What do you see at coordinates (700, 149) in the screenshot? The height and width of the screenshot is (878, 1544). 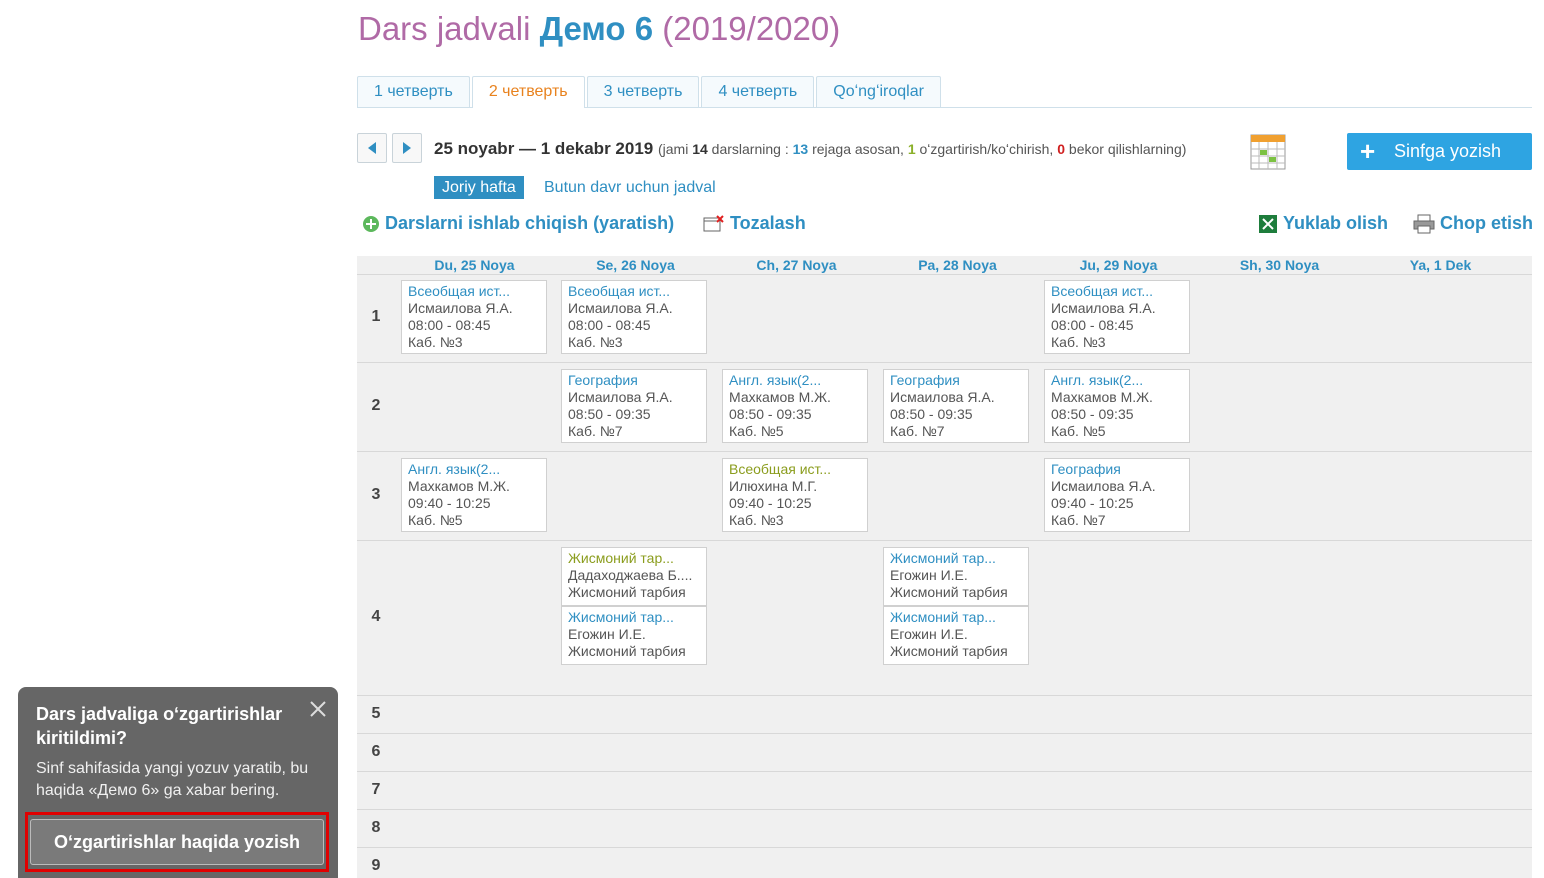 I see `summary-total: 14` at bounding box center [700, 149].